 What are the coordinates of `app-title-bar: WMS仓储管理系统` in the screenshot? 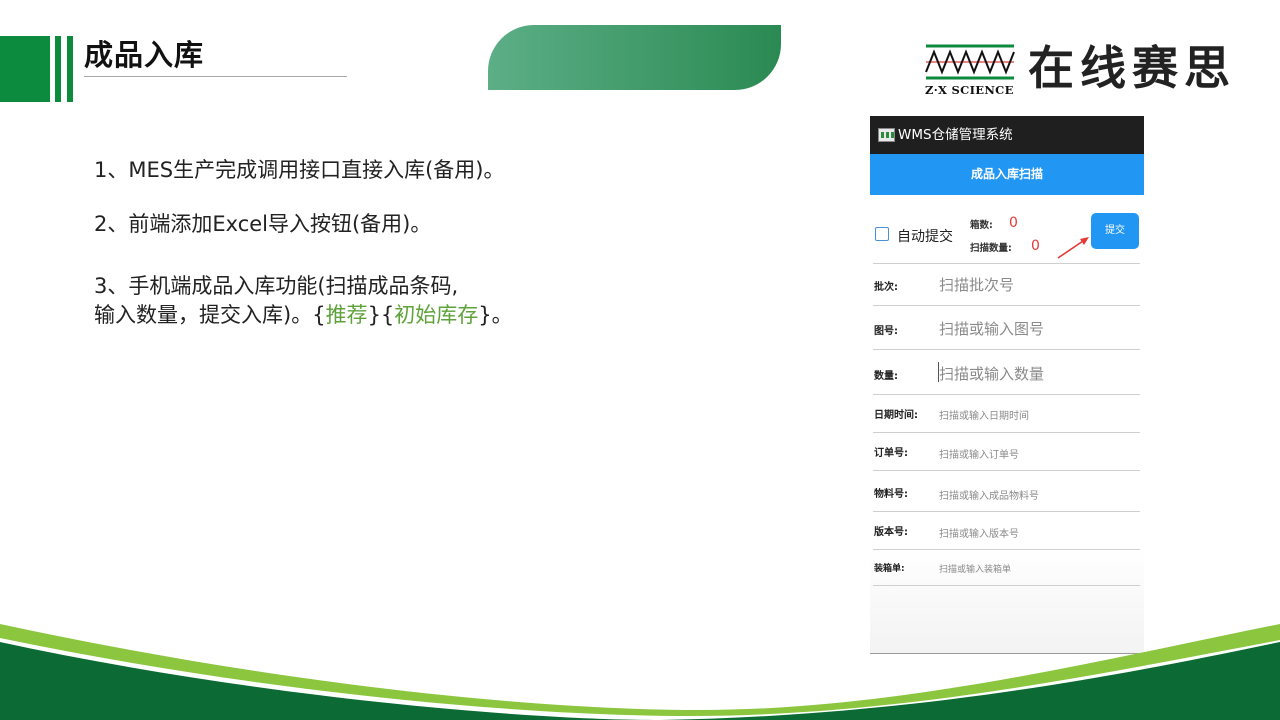 It's located at (1007, 135).